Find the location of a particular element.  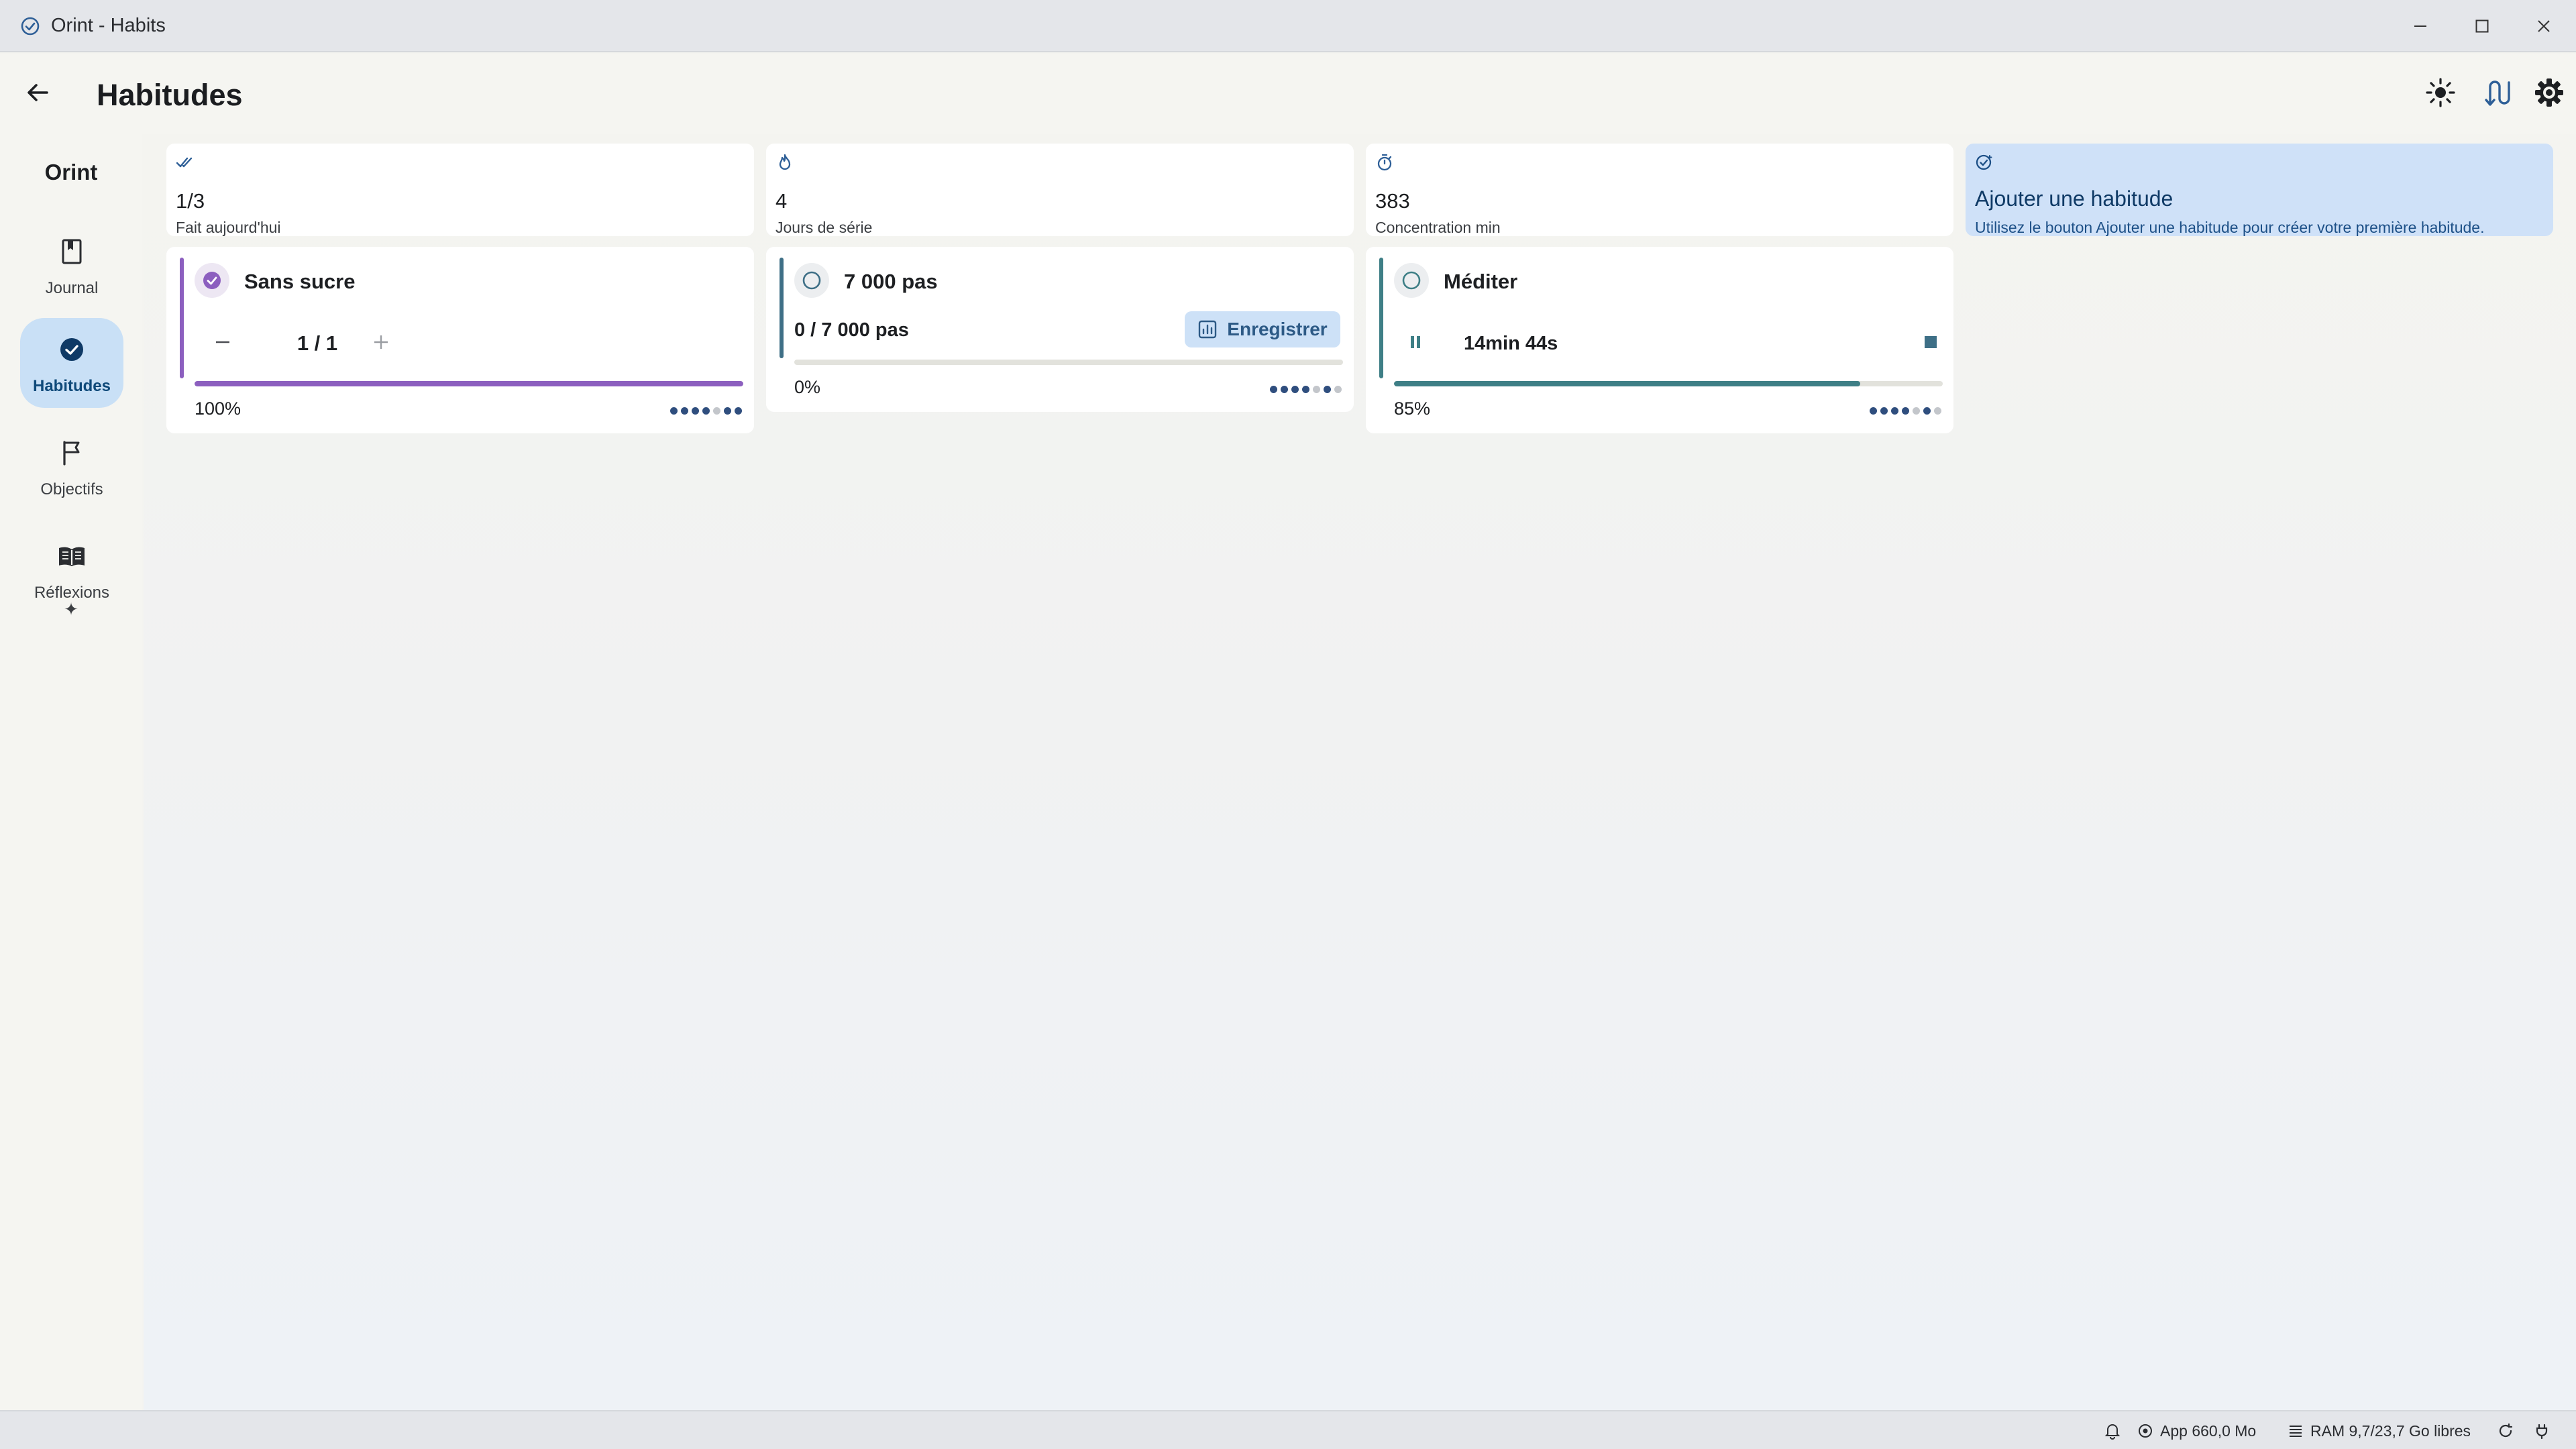

back-button is located at coordinates (37, 92).